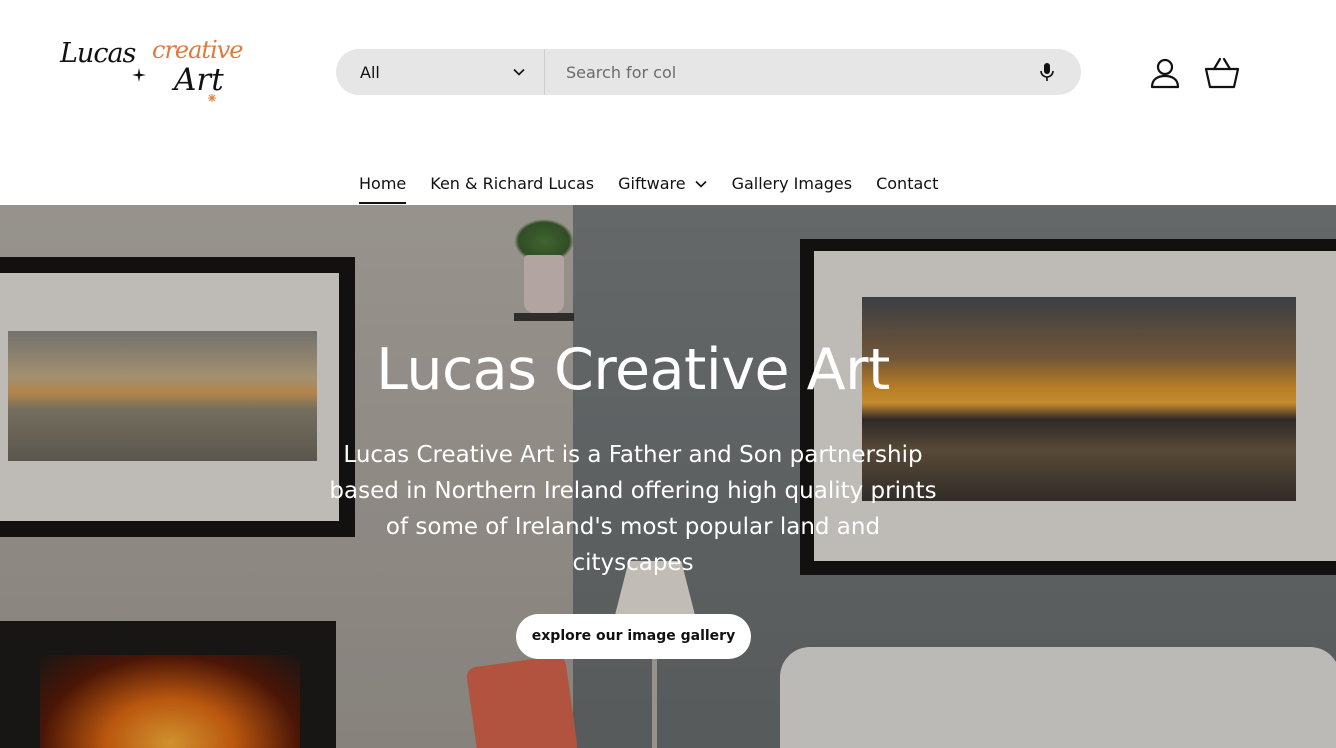 The height and width of the screenshot is (748, 1336). Describe the element at coordinates (212, 98) in the screenshot. I see `logo-asterisk-icon` at that location.